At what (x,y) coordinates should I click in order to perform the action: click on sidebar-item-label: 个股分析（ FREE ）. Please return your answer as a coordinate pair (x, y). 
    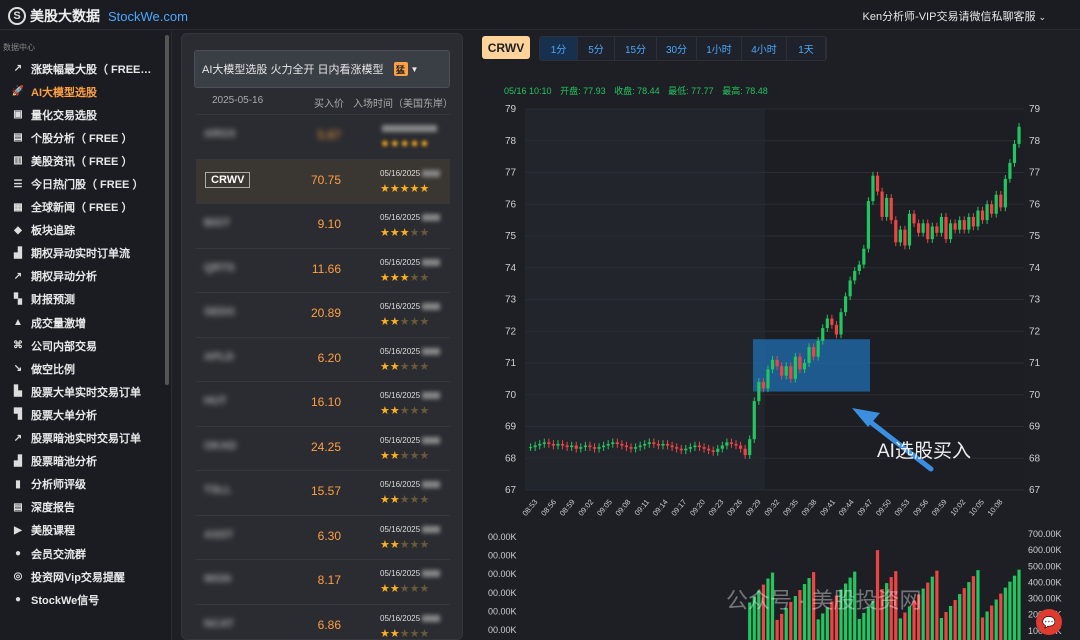
    Looking at the image, I should click on (82, 138).